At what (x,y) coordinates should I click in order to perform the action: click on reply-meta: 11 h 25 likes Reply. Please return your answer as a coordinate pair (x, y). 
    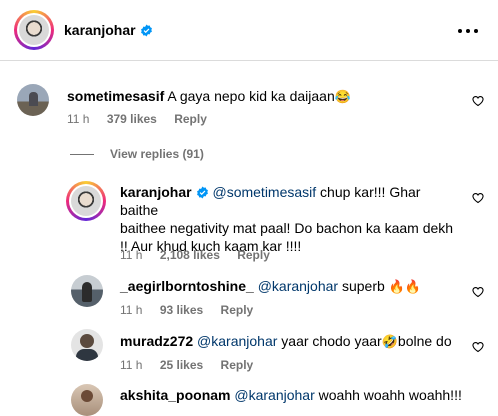
    Looking at the image, I should click on (193, 365).